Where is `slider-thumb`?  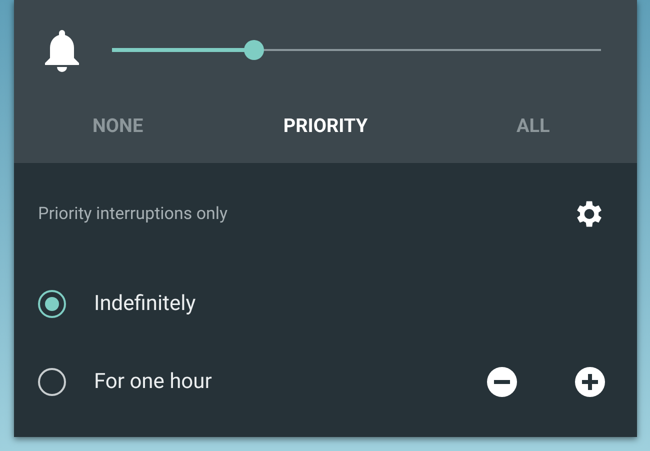
slider-thumb is located at coordinates (254, 50).